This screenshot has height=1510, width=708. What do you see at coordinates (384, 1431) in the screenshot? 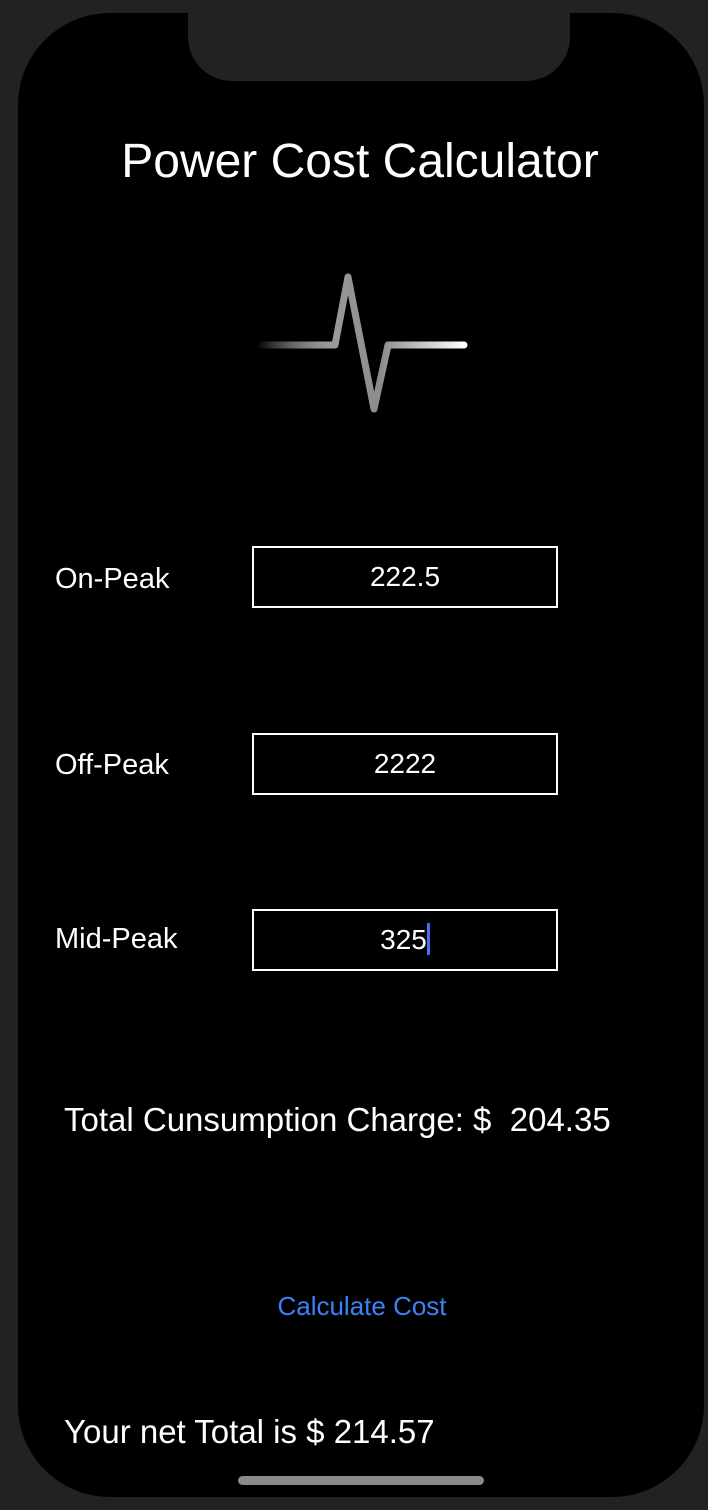
I see `net-total-value: 214.57` at bounding box center [384, 1431].